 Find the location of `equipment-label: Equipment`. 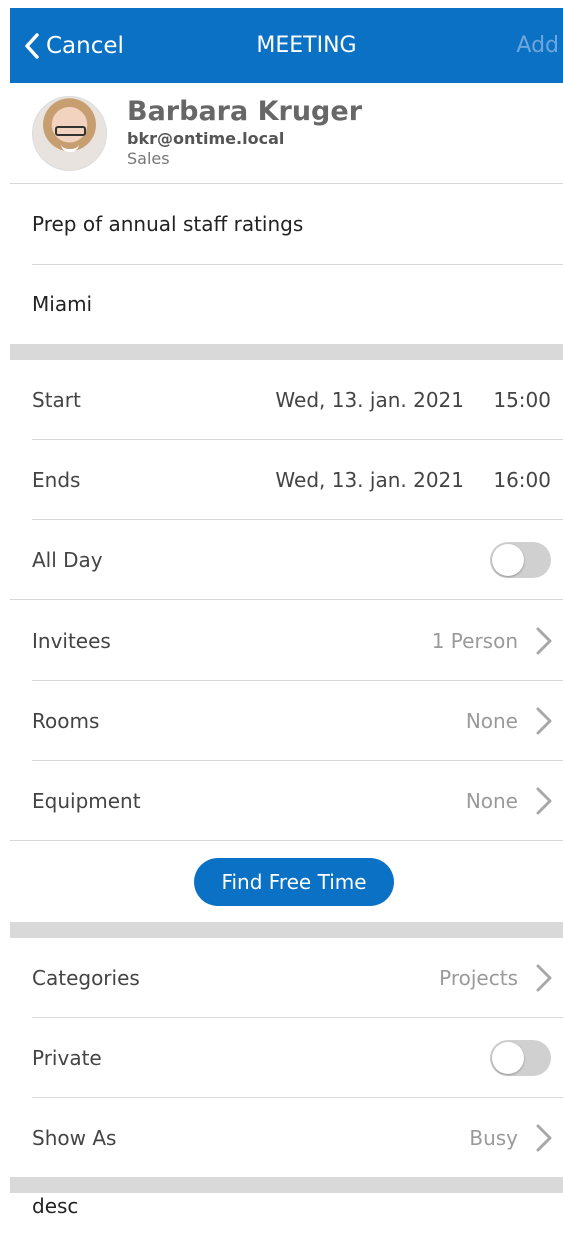

equipment-label: Equipment is located at coordinates (86, 801).